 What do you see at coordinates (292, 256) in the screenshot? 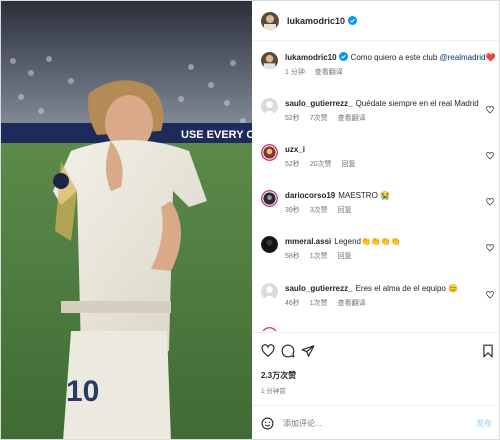
I see `comment-time: 58秒` at bounding box center [292, 256].